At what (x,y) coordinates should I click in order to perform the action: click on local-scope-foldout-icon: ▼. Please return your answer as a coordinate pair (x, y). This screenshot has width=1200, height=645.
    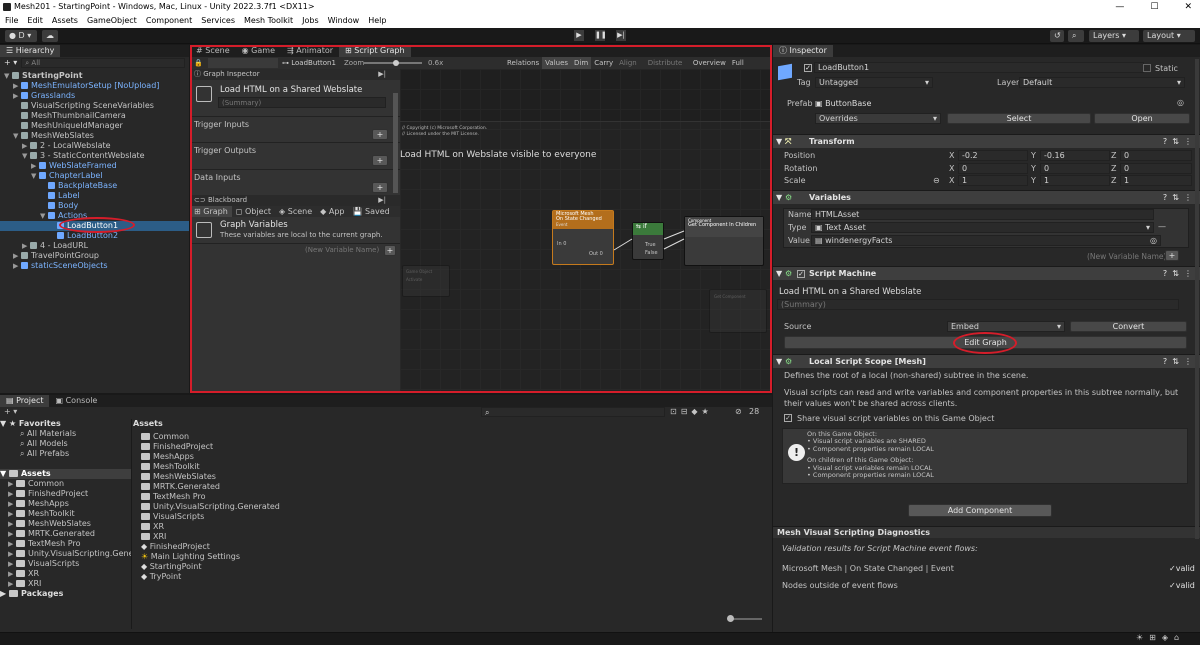
    Looking at the image, I should click on (779, 362).